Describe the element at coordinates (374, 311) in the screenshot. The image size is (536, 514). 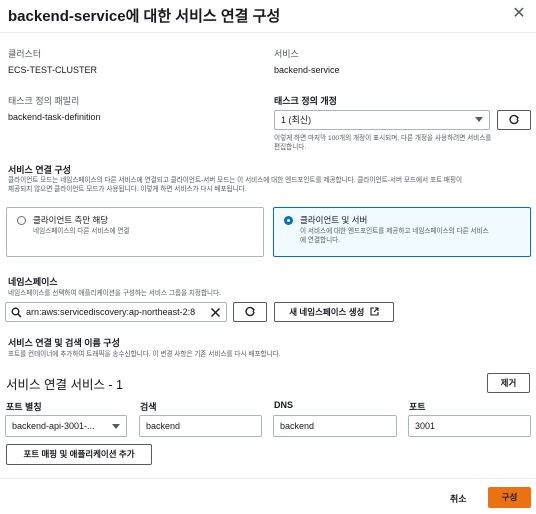
I see `external-link-icon` at that location.